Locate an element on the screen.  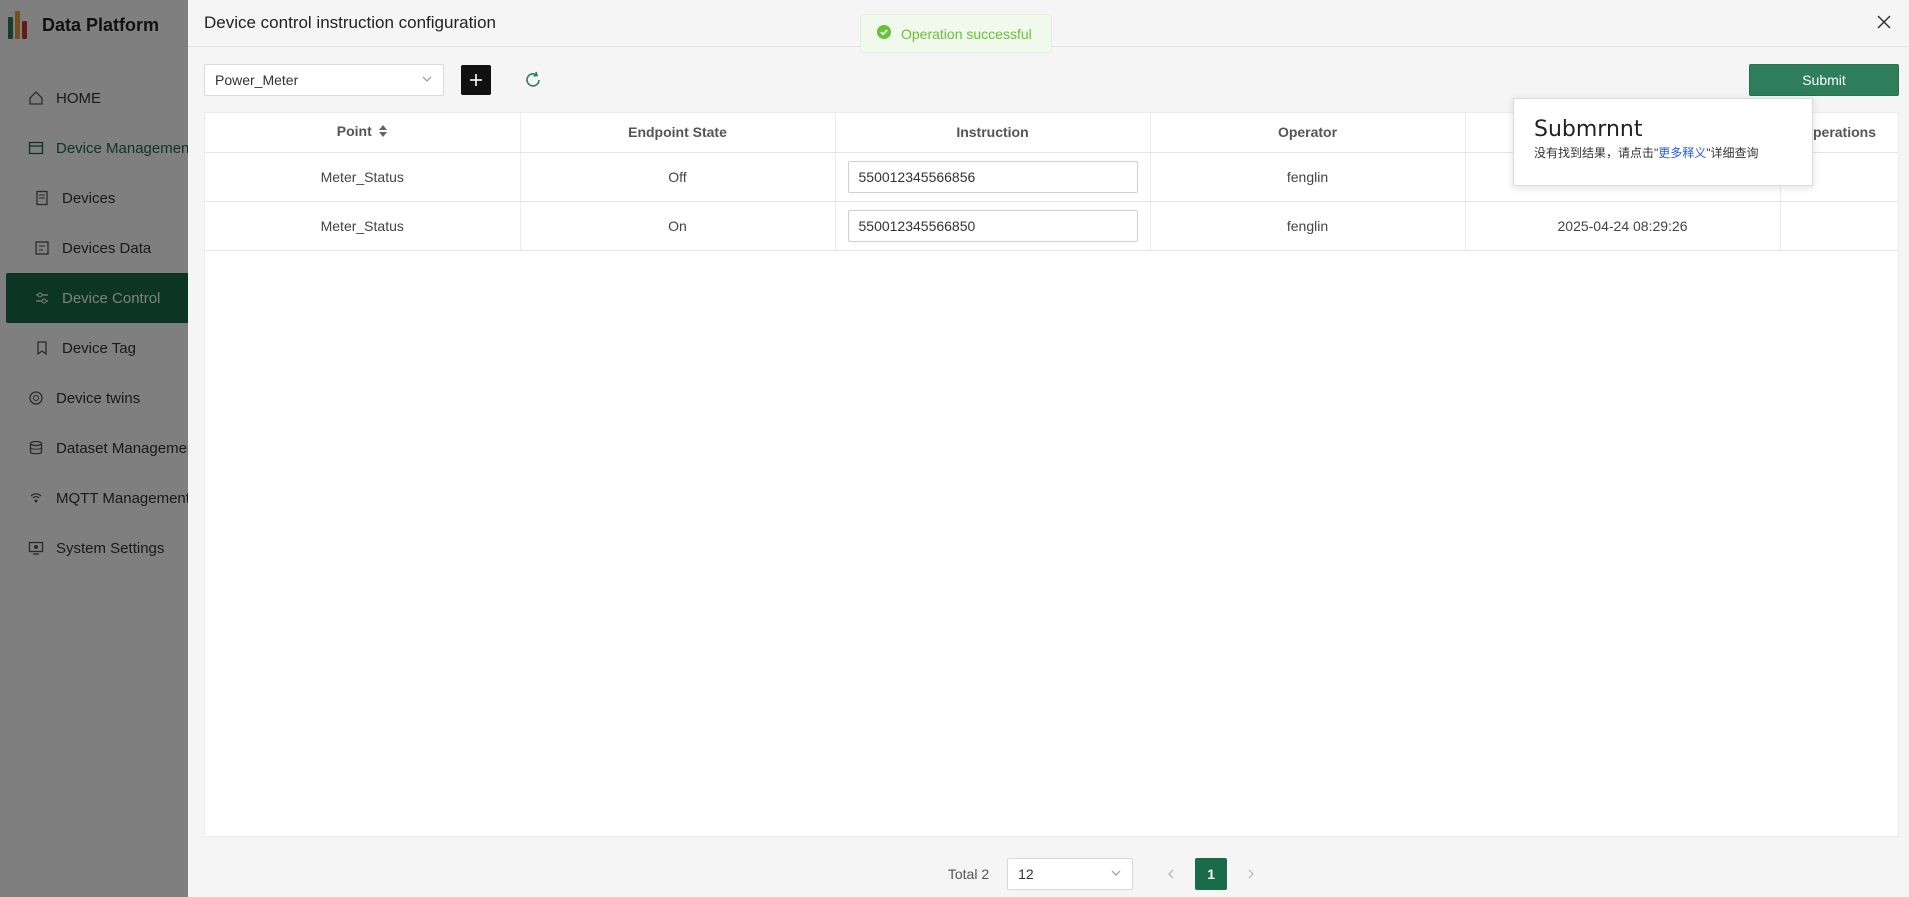
prev-page-button is located at coordinates (1171, 874).